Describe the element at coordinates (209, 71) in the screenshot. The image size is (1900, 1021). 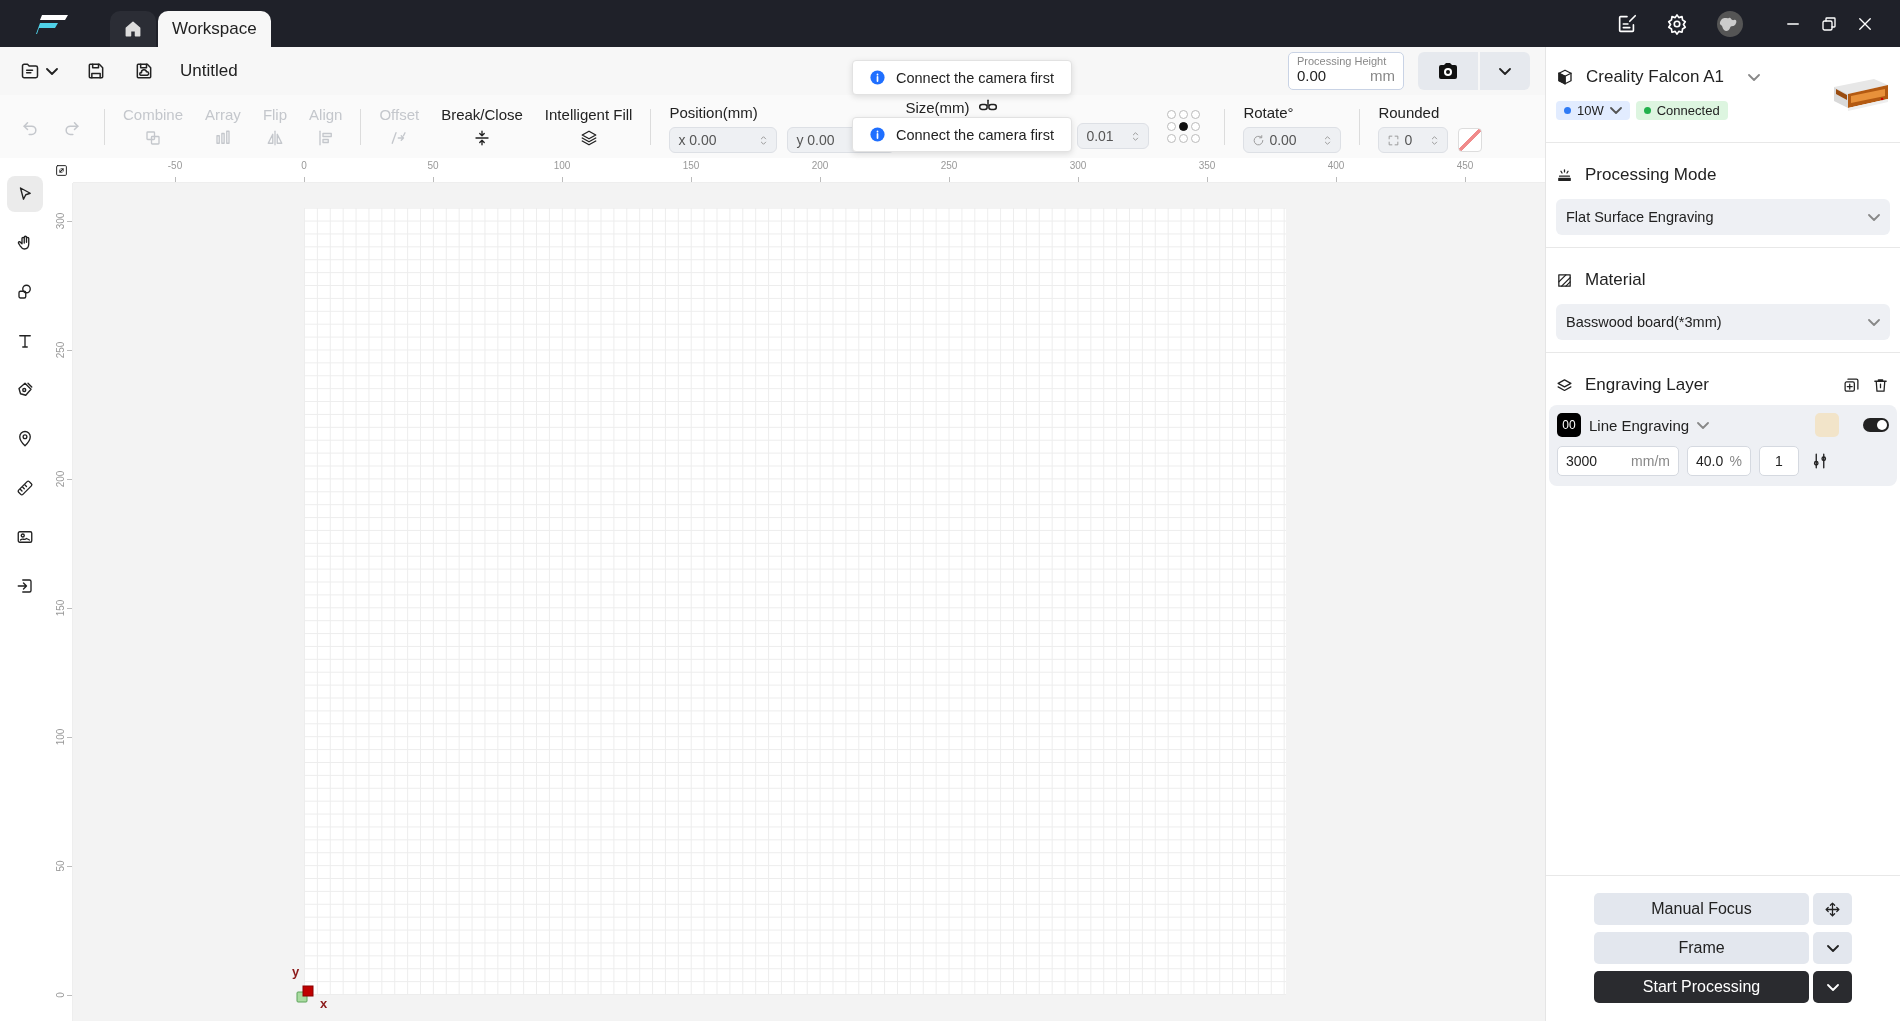
I see `document-title: Untitled` at that location.